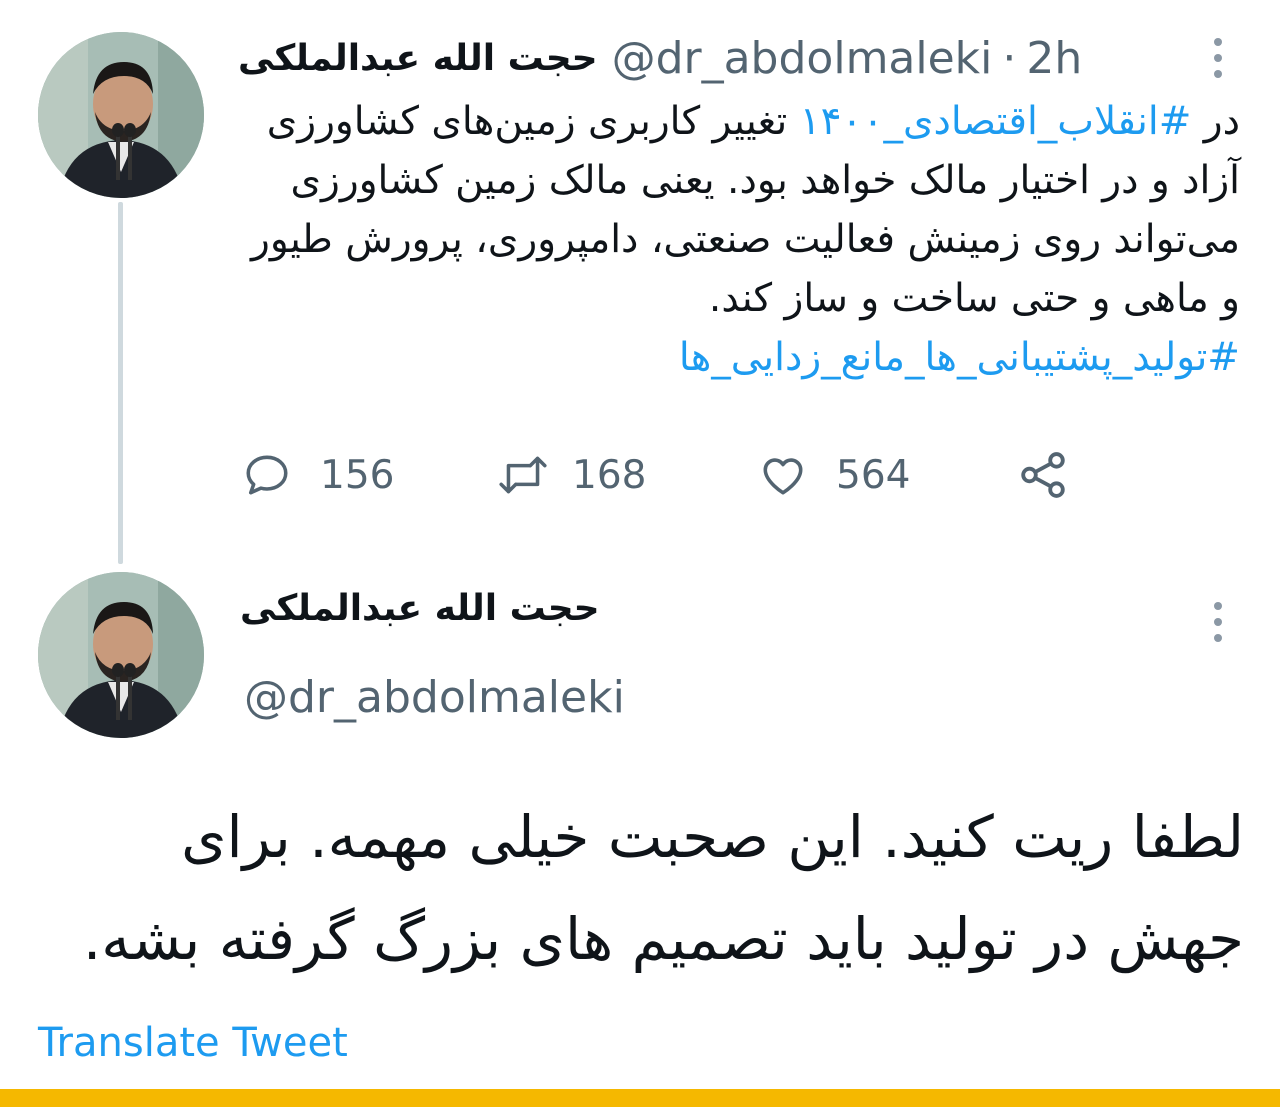 Image resolution: width=1280 pixels, height=1107 pixels. I want to click on tweet-actions: 156 168 564, so click(668, 475).